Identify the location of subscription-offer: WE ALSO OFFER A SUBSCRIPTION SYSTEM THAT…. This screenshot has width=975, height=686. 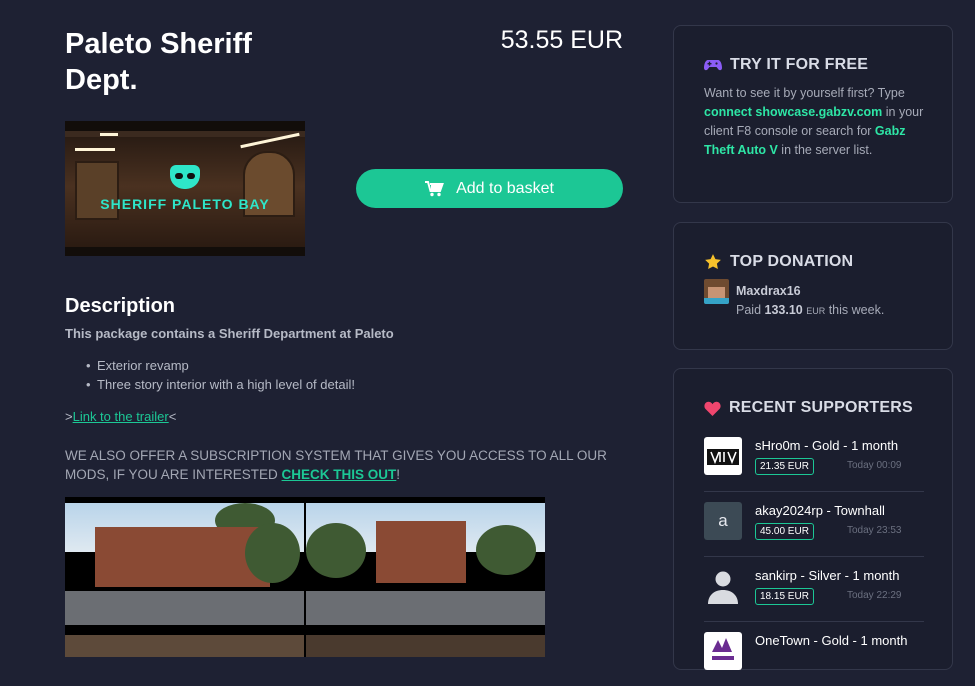
(336, 465).